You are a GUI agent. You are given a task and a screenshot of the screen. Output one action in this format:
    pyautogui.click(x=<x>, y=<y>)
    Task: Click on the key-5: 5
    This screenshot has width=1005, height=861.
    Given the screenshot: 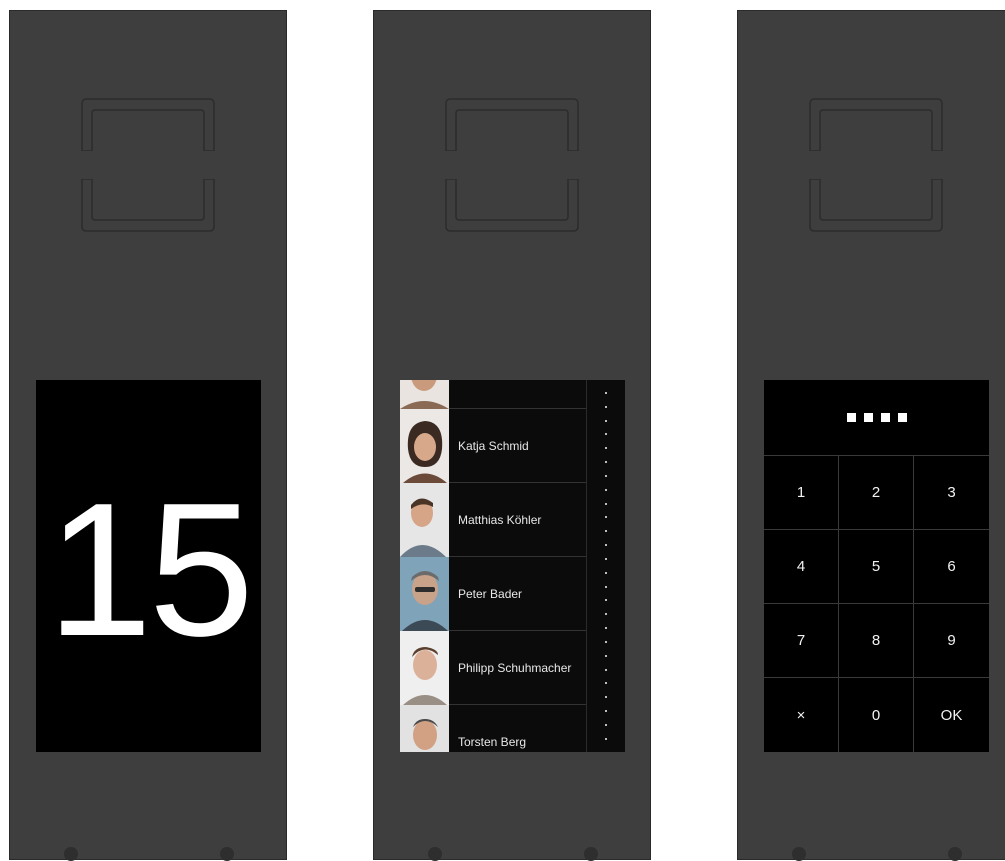 What is the action you would take?
    pyautogui.click(x=876, y=567)
    